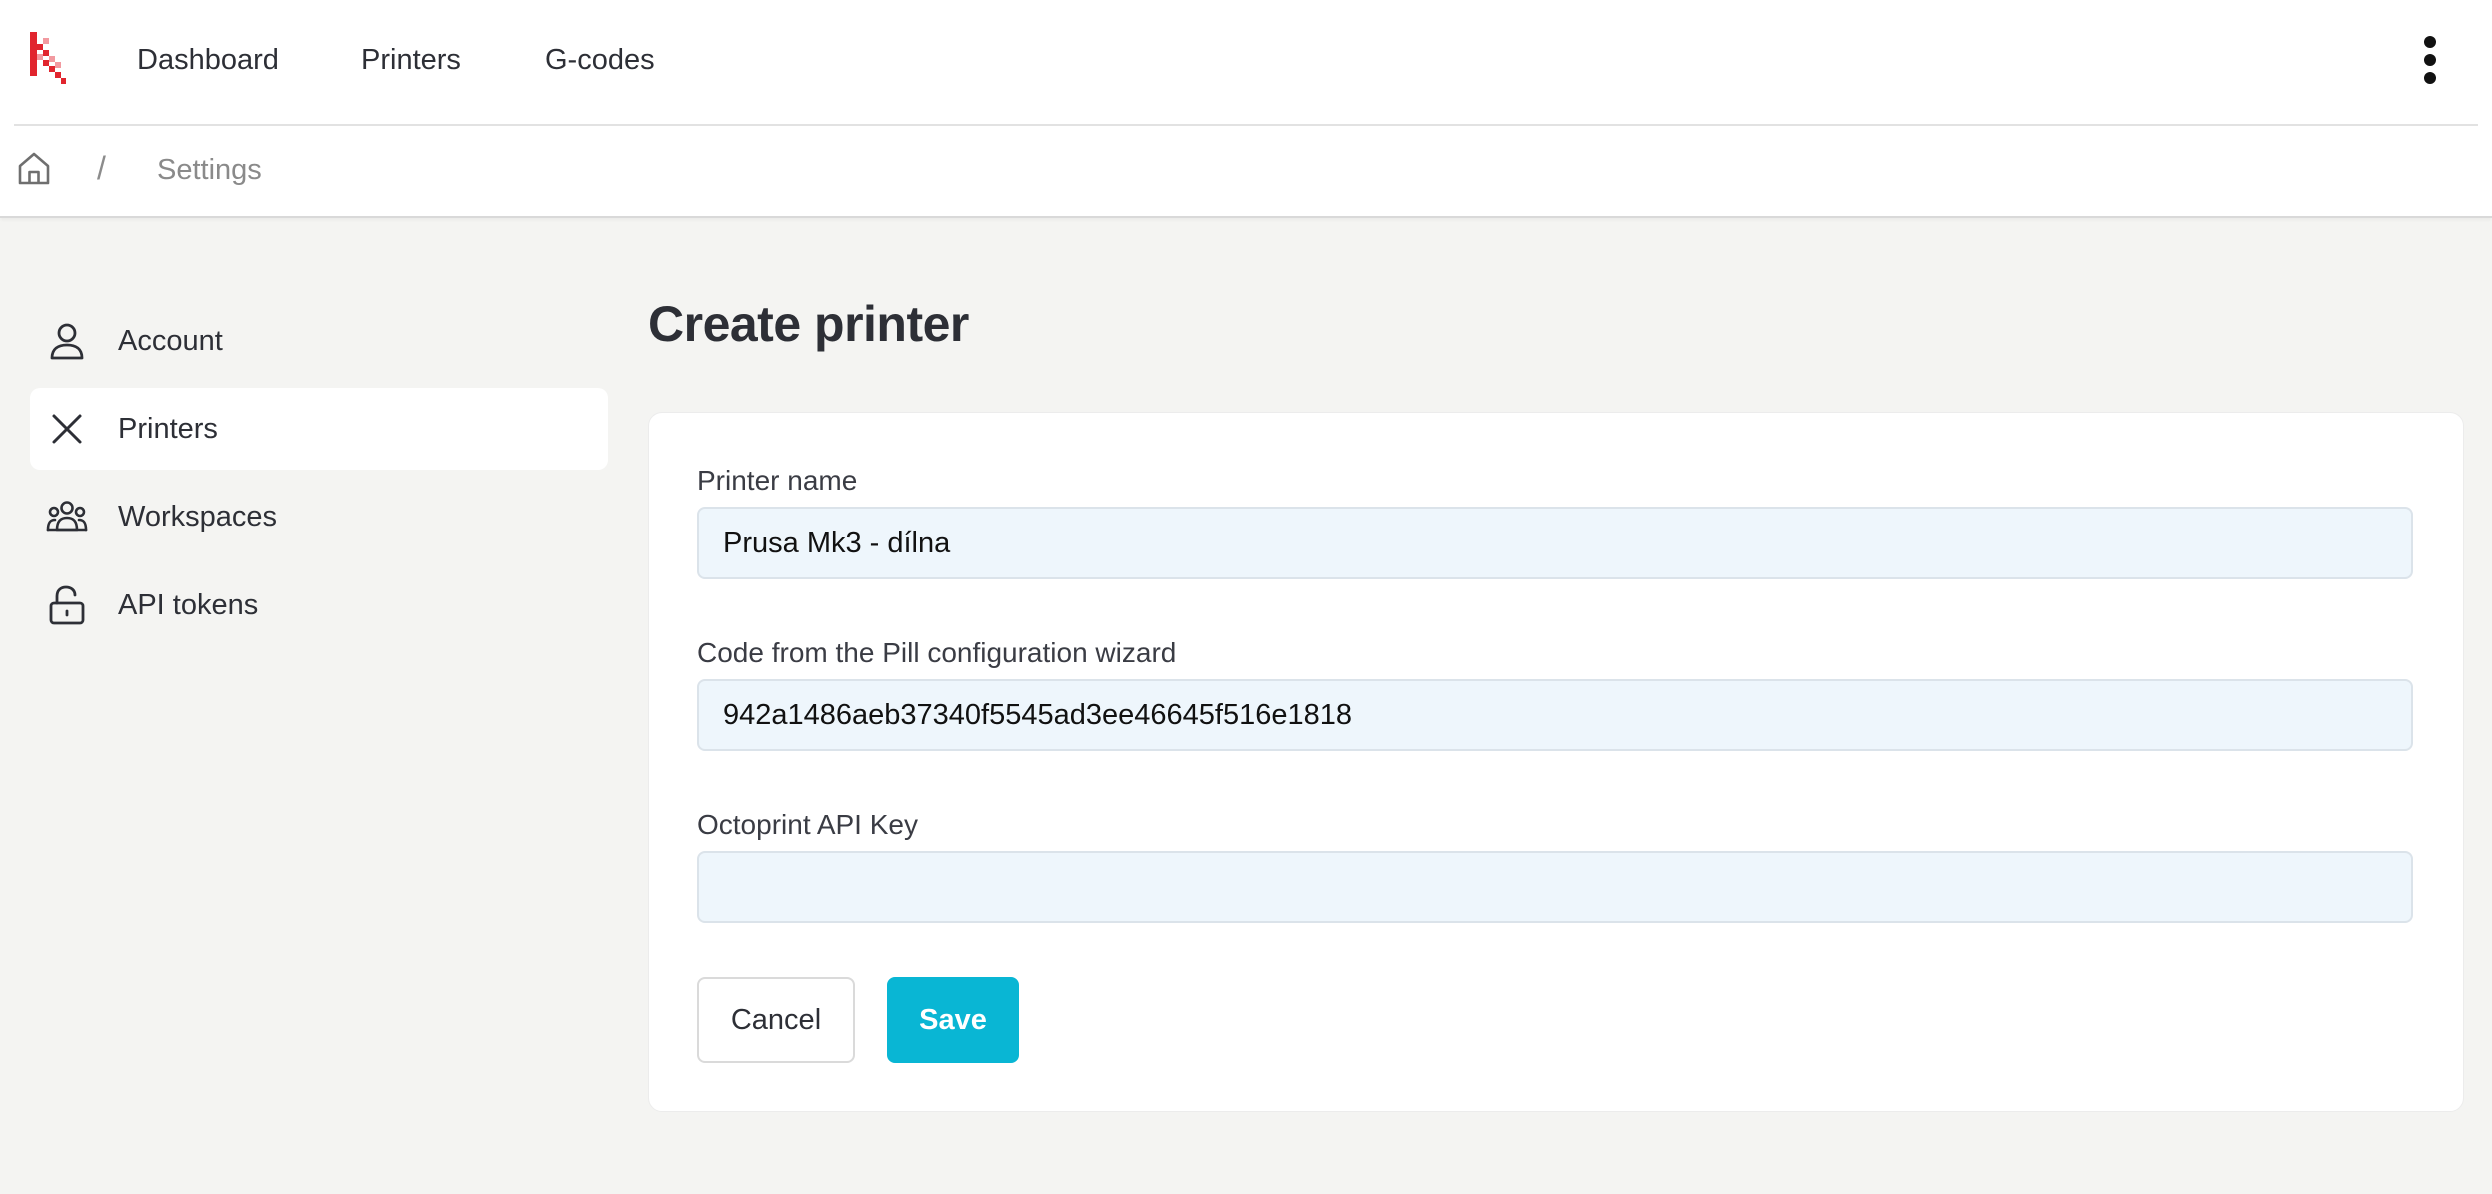 The width and height of the screenshot is (2492, 1194). I want to click on sidebar-item-printers: Printers, so click(319, 429).